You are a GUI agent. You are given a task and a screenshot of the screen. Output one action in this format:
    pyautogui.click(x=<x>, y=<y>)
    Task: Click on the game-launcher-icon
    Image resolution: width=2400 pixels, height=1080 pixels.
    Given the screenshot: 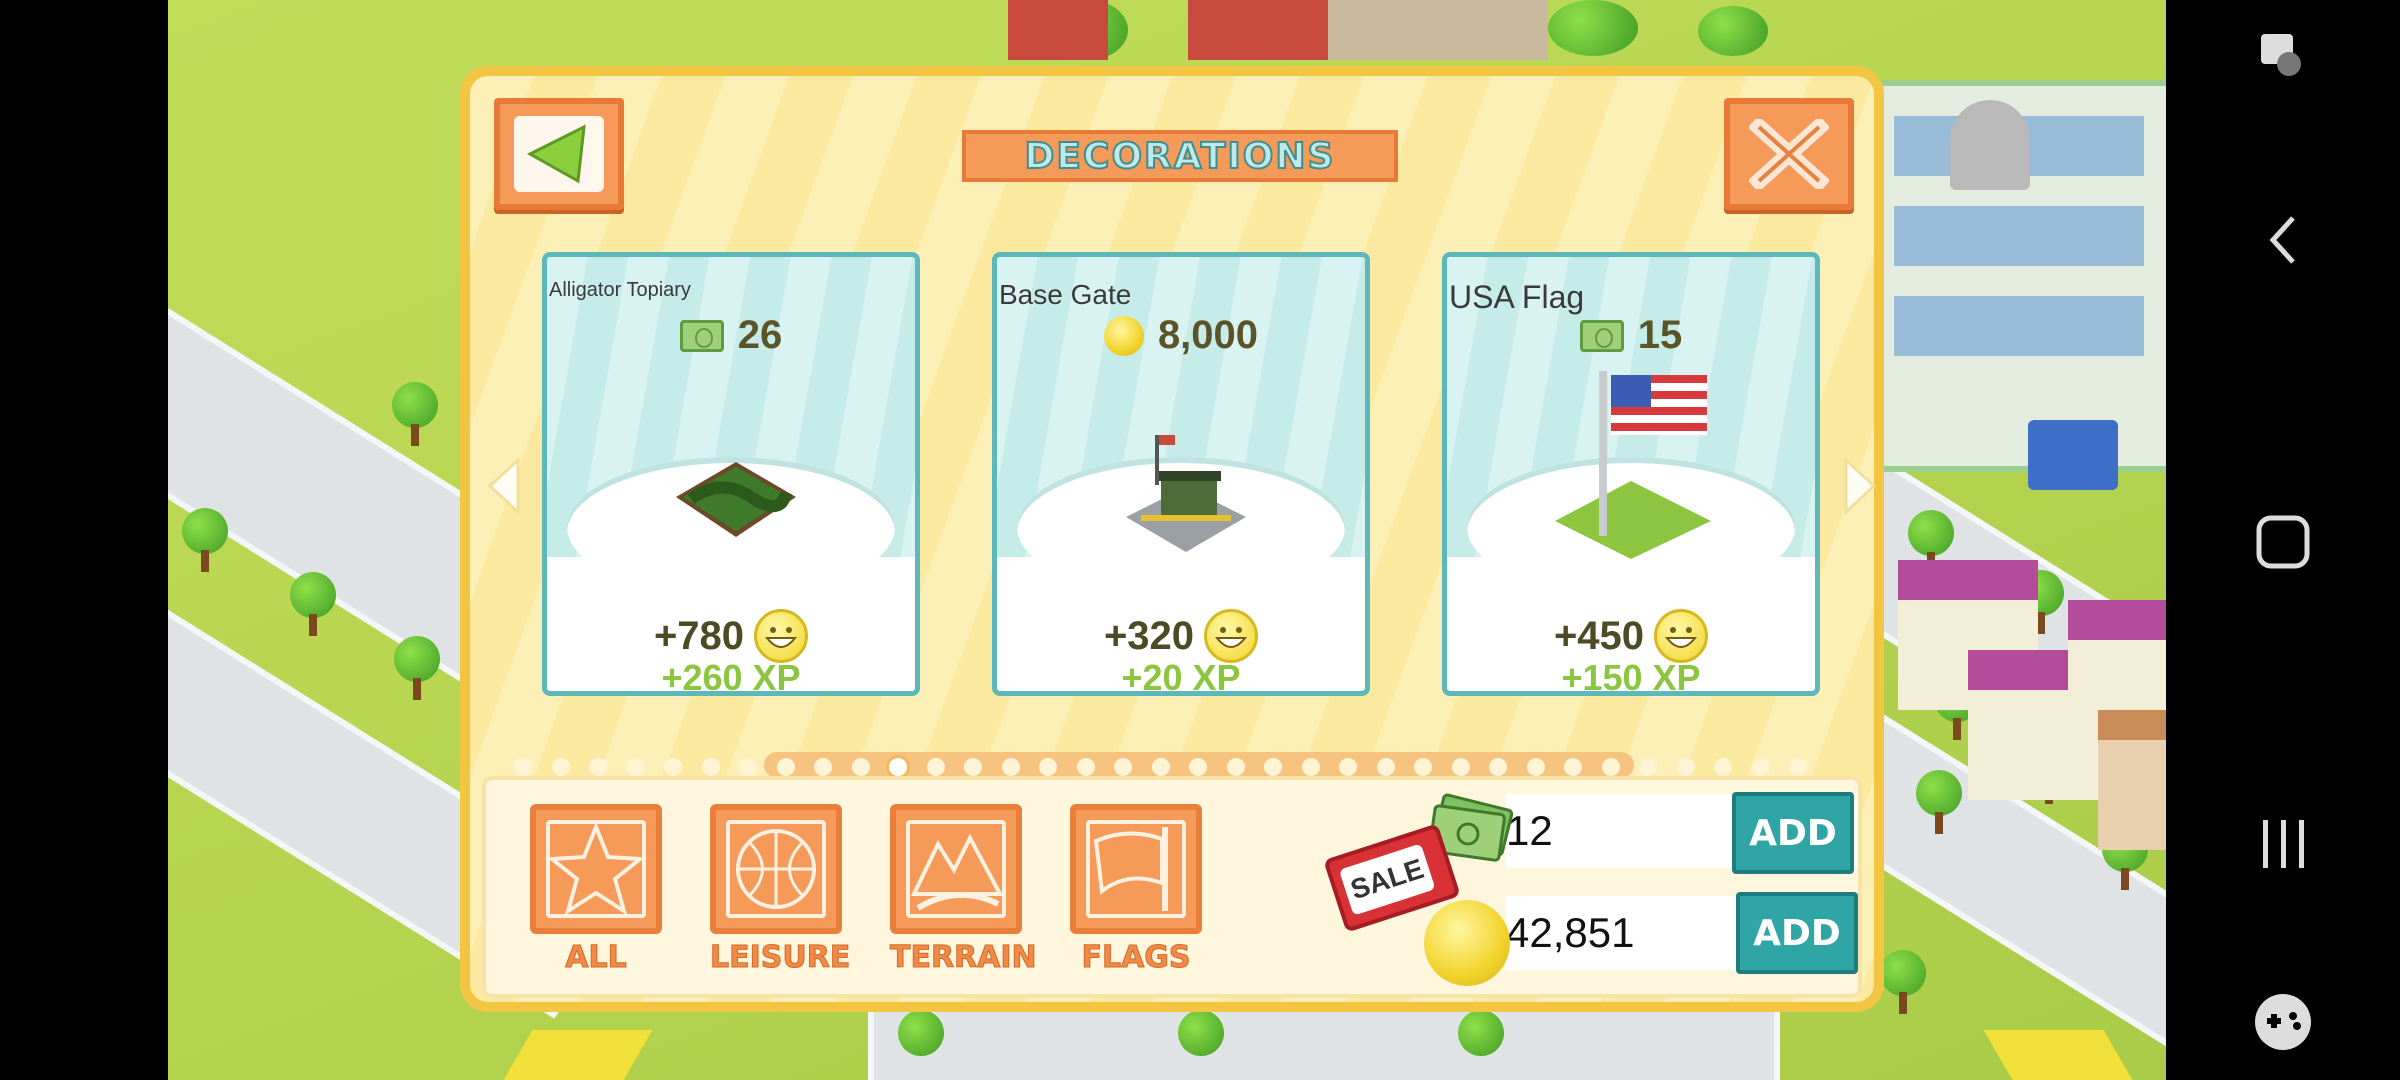 What is the action you would take?
    pyautogui.click(x=2283, y=1022)
    